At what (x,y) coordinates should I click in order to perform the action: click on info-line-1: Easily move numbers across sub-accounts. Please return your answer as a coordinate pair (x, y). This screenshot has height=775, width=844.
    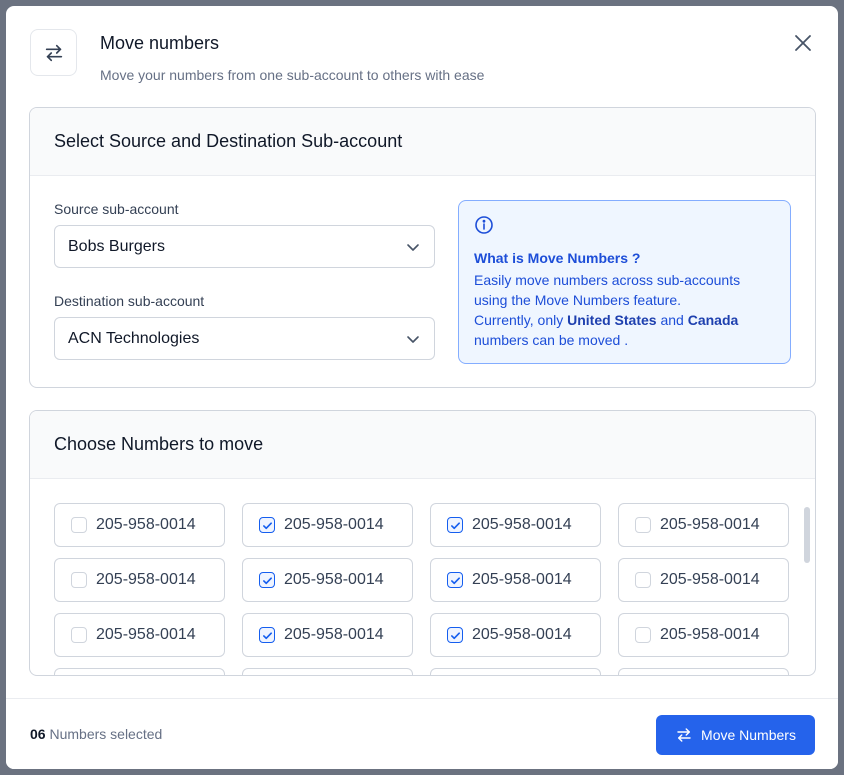
    Looking at the image, I should click on (607, 280).